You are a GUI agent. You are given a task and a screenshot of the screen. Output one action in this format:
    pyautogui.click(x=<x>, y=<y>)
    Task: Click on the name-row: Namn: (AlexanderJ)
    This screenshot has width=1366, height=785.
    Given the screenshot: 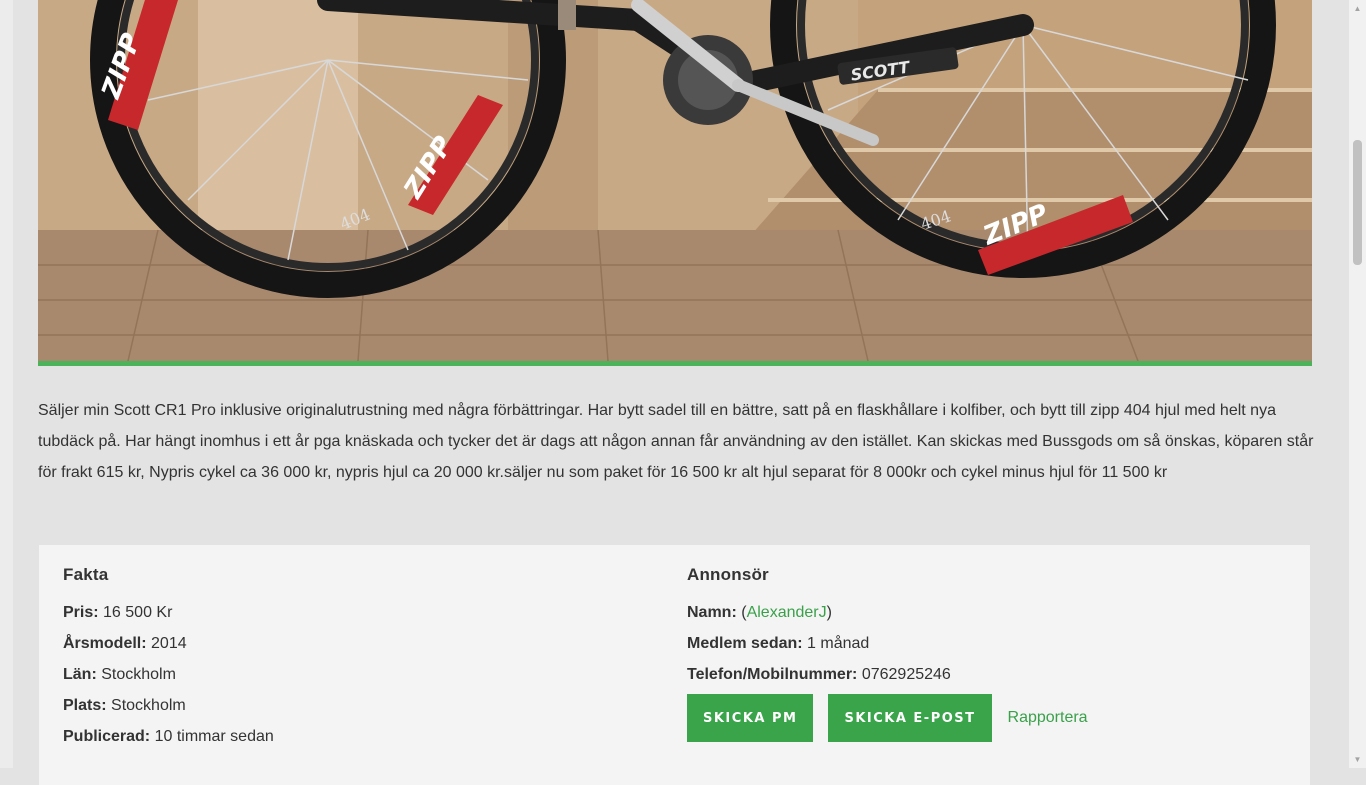 What is the action you would take?
    pyautogui.click(x=759, y=612)
    